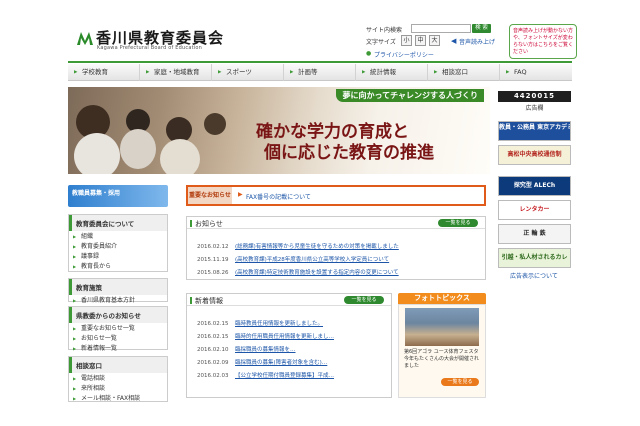 Image resolution: width=640 pixels, height=426 pixels. What do you see at coordinates (384, 30) in the screenshot?
I see `search-label: サイト内検索` at bounding box center [384, 30].